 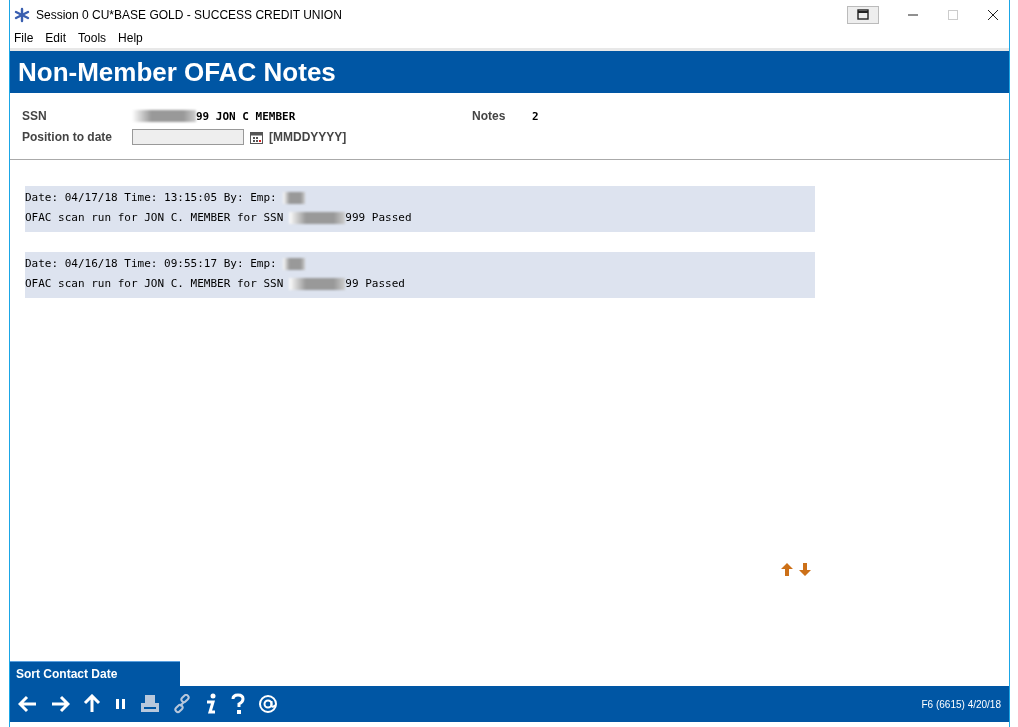 I want to click on calendar-icon, so click(x=256, y=137).